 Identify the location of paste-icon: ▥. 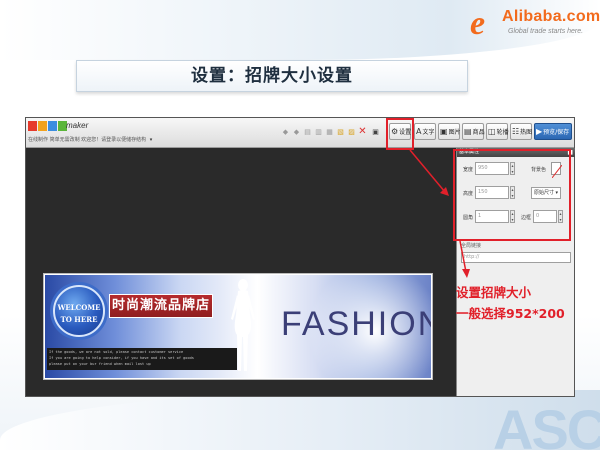
(318, 132).